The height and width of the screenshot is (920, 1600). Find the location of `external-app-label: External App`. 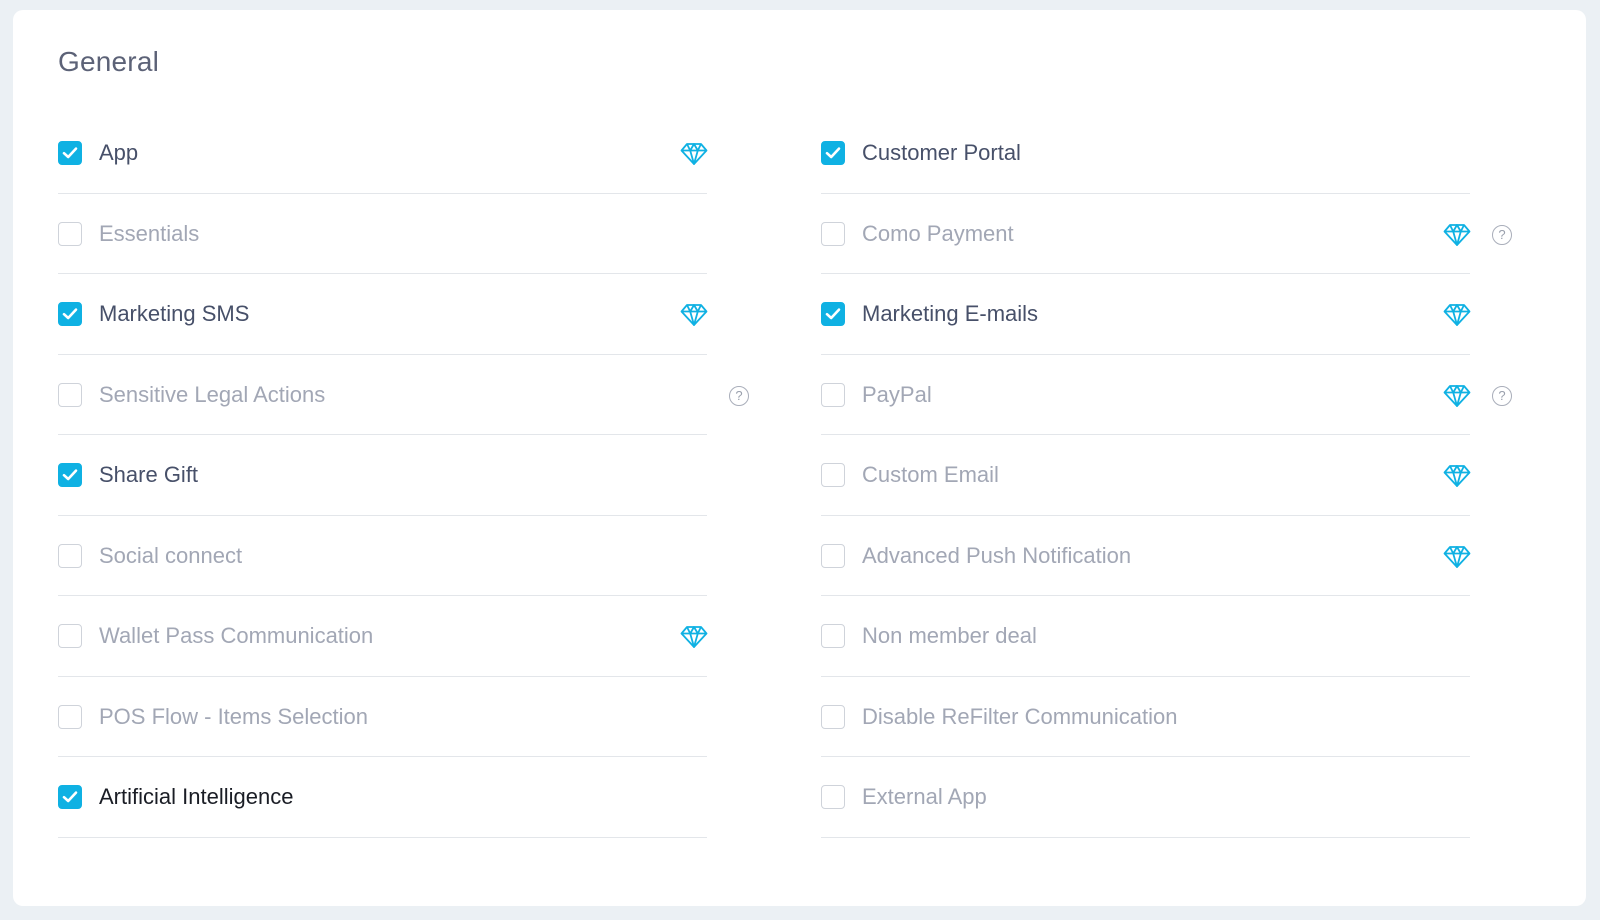

external-app-label: External App is located at coordinates (924, 797).